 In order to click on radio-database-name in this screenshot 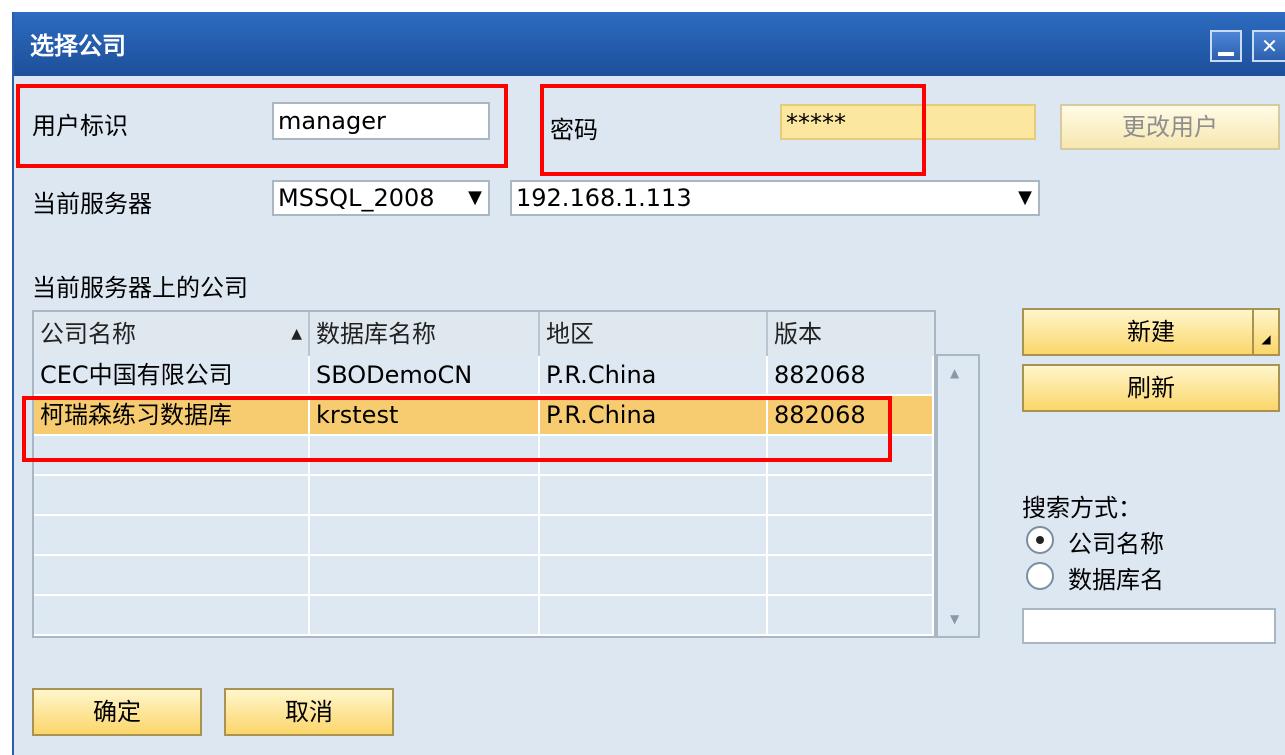, I will do `click(1040, 576)`.